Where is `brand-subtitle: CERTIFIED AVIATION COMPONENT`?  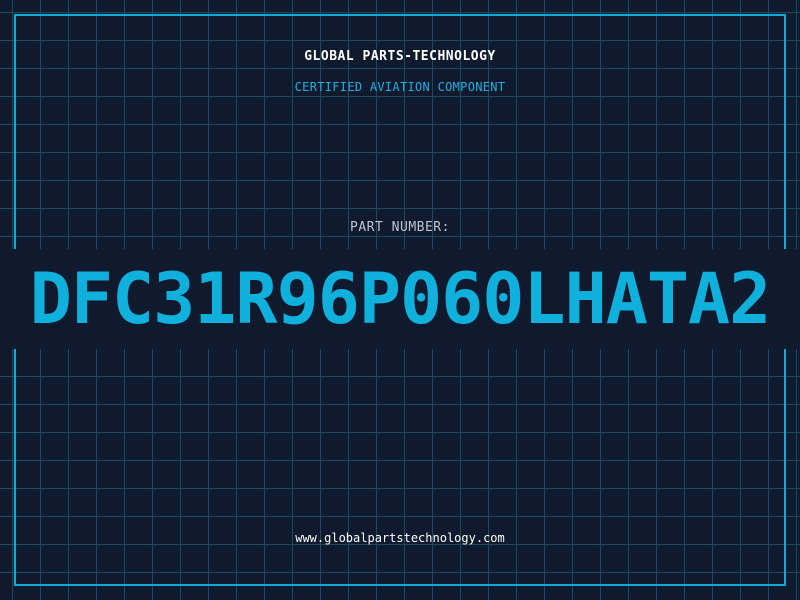 brand-subtitle: CERTIFIED AVIATION COMPONENT is located at coordinates (400, 87).